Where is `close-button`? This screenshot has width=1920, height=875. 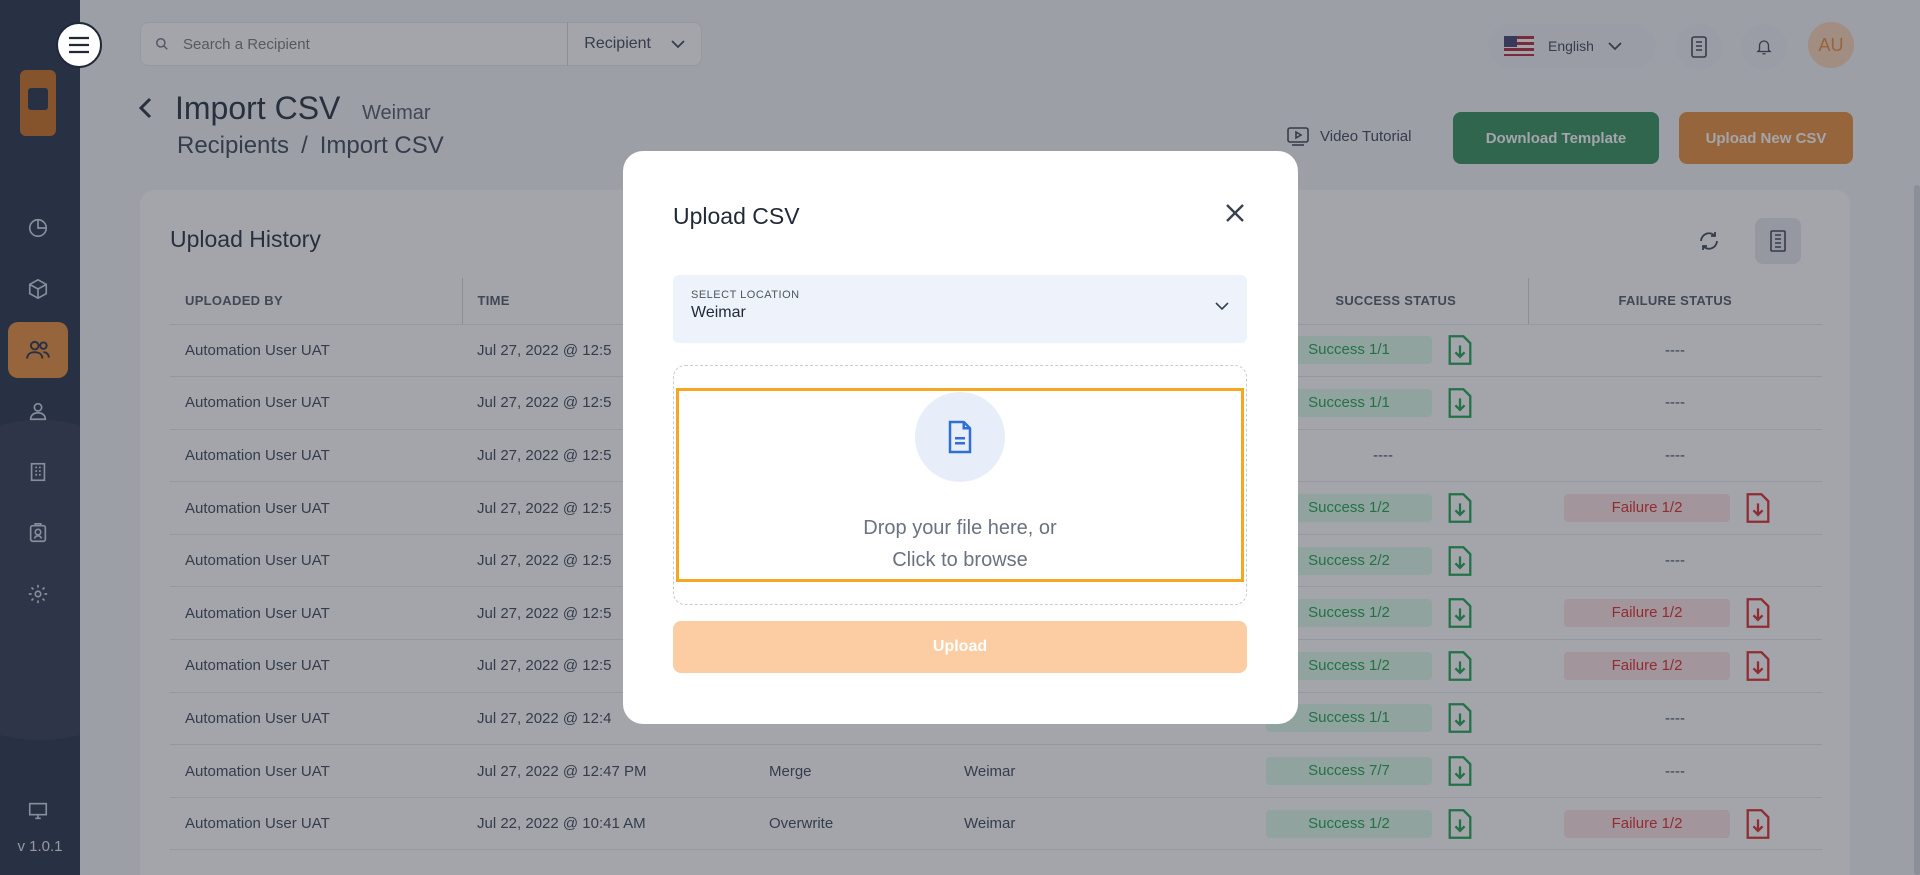 close-button is located at coordinates (1235, 213).